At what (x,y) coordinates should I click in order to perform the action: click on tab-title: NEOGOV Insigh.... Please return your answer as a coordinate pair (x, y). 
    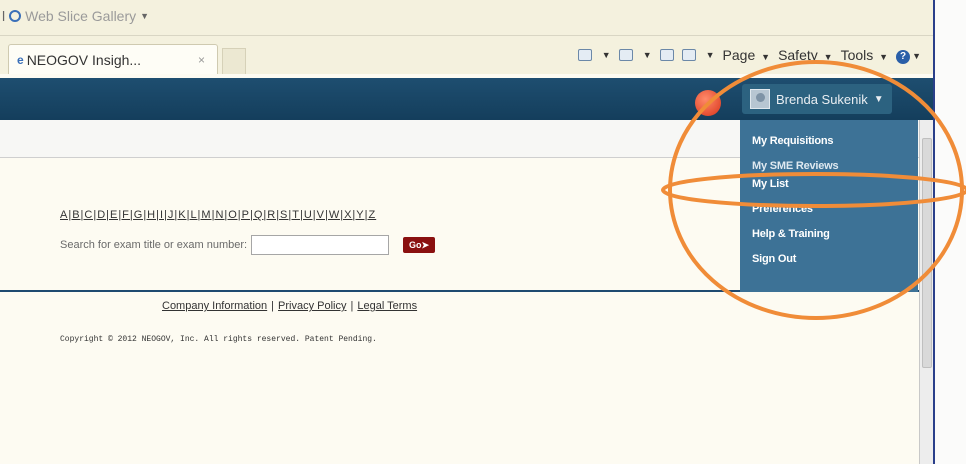
    Looking at the image, I should click on (84, 59).